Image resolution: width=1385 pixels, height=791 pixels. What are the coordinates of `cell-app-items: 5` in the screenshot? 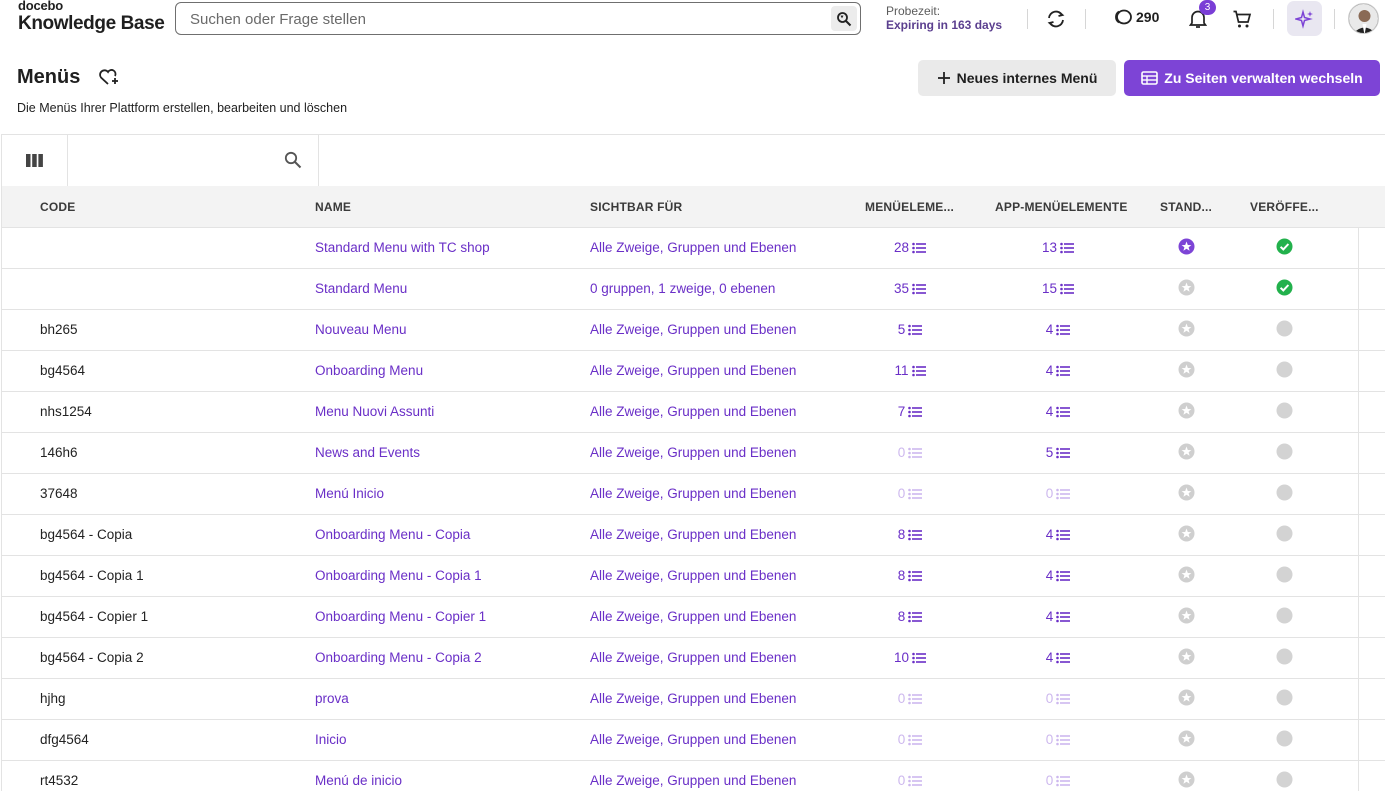 It's located at (1058, 452).